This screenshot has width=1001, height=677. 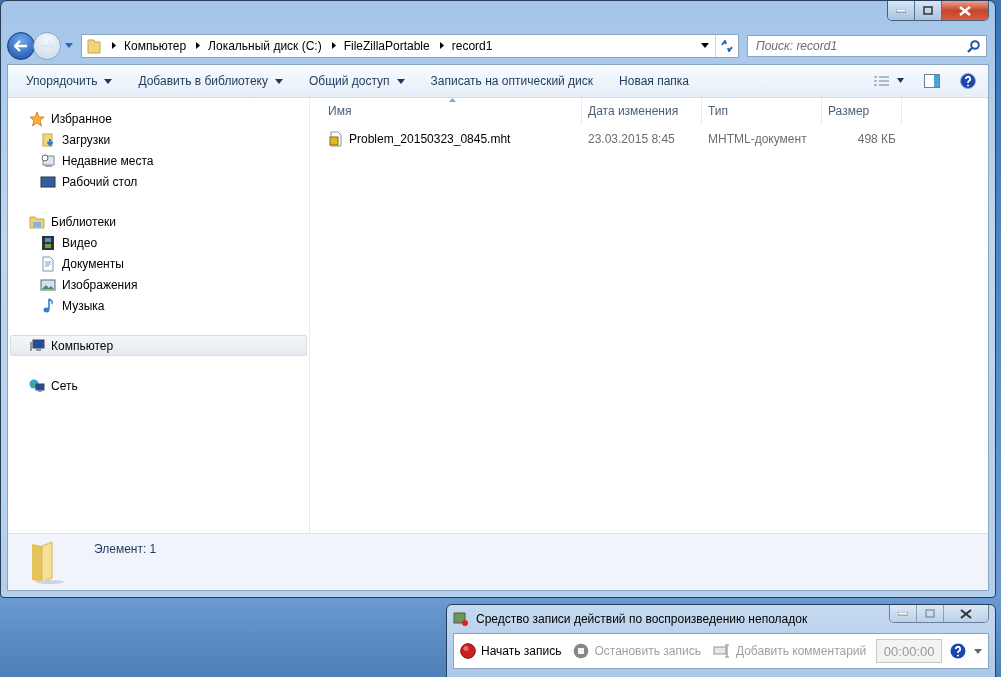 I want to click on nav-item: Документы, so click(x=158, y=263).